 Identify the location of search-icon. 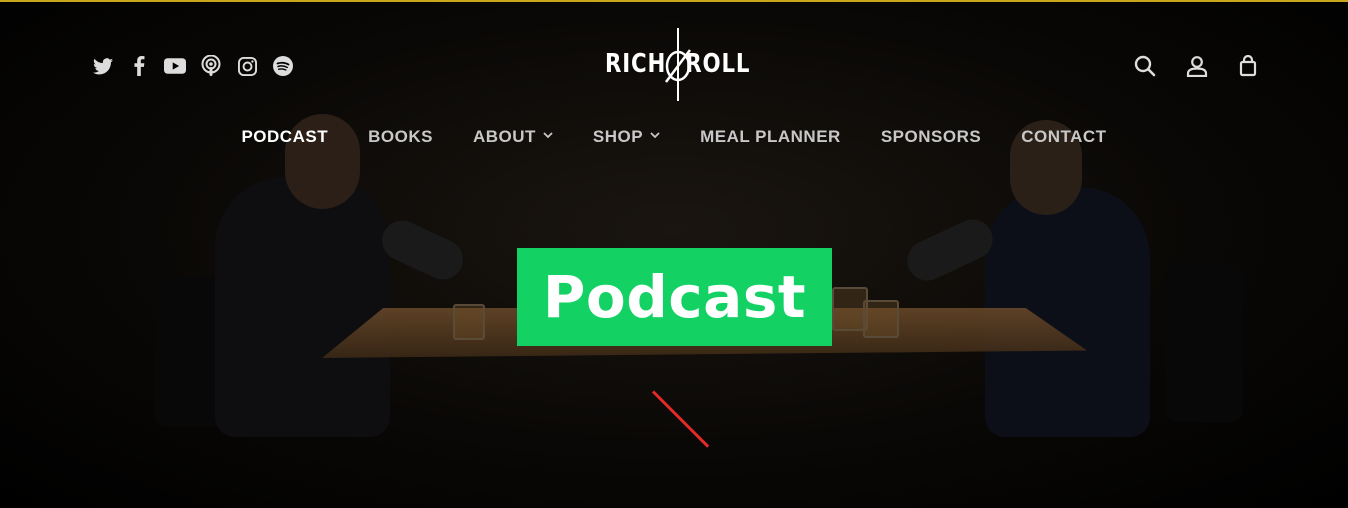
(1145, 66).